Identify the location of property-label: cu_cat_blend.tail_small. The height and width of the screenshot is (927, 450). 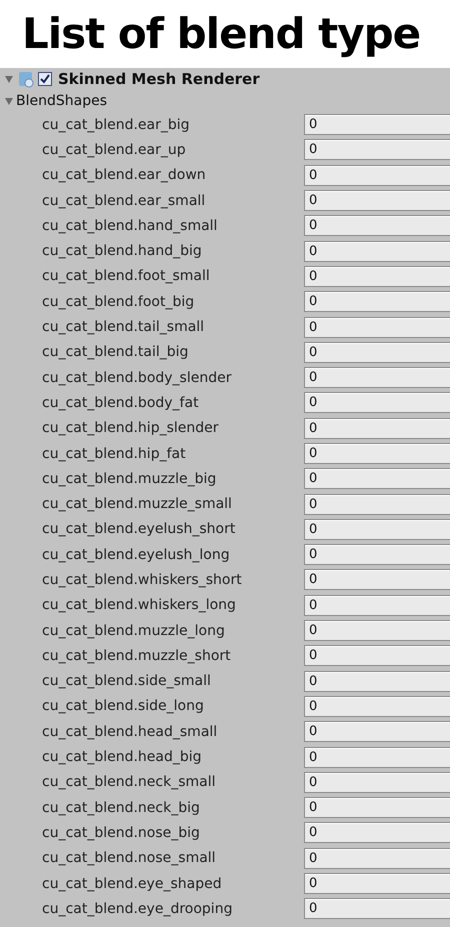
(123, 327).